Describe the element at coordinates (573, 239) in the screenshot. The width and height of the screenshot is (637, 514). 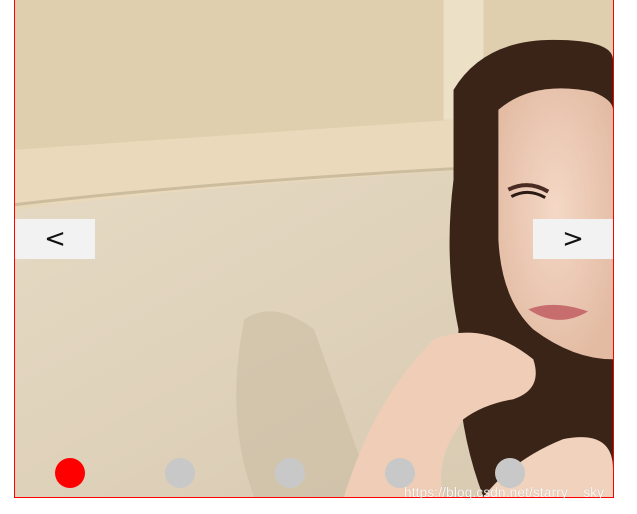
I see `next-arrow-button: >` at that location.